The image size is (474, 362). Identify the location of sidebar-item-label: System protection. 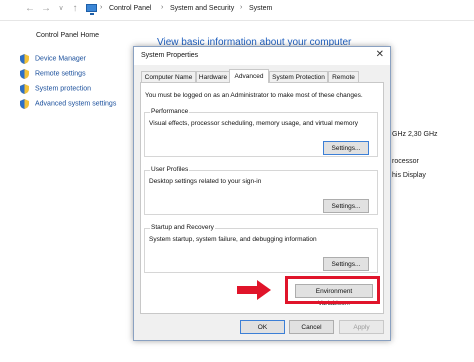
(63, 89).